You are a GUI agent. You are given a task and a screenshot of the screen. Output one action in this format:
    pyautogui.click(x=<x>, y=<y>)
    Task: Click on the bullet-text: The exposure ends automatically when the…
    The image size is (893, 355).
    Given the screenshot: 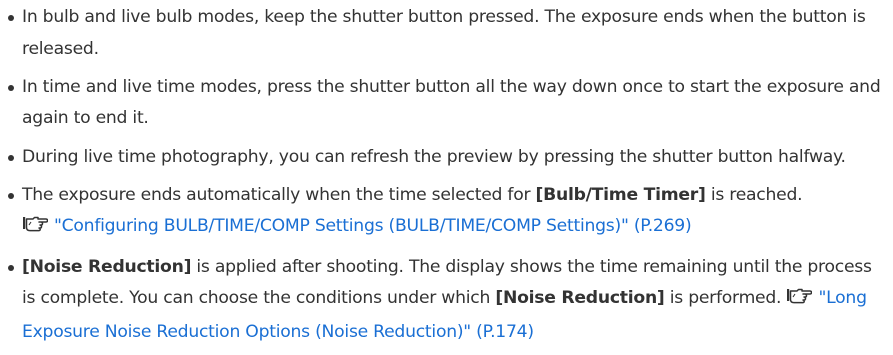 What is the action you would take?
    pyautogui.click(x=279, y=194)
    